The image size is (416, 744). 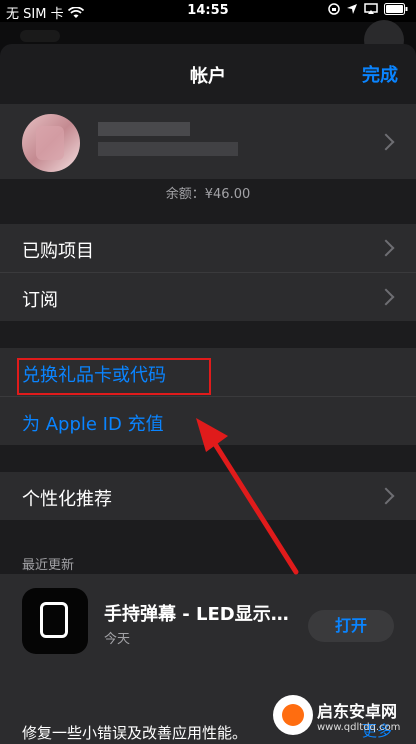 What do you see at coordinates (334, 9) in the screenshot?
I see `orientation-lock-icon` at bounding box center [334, 9].